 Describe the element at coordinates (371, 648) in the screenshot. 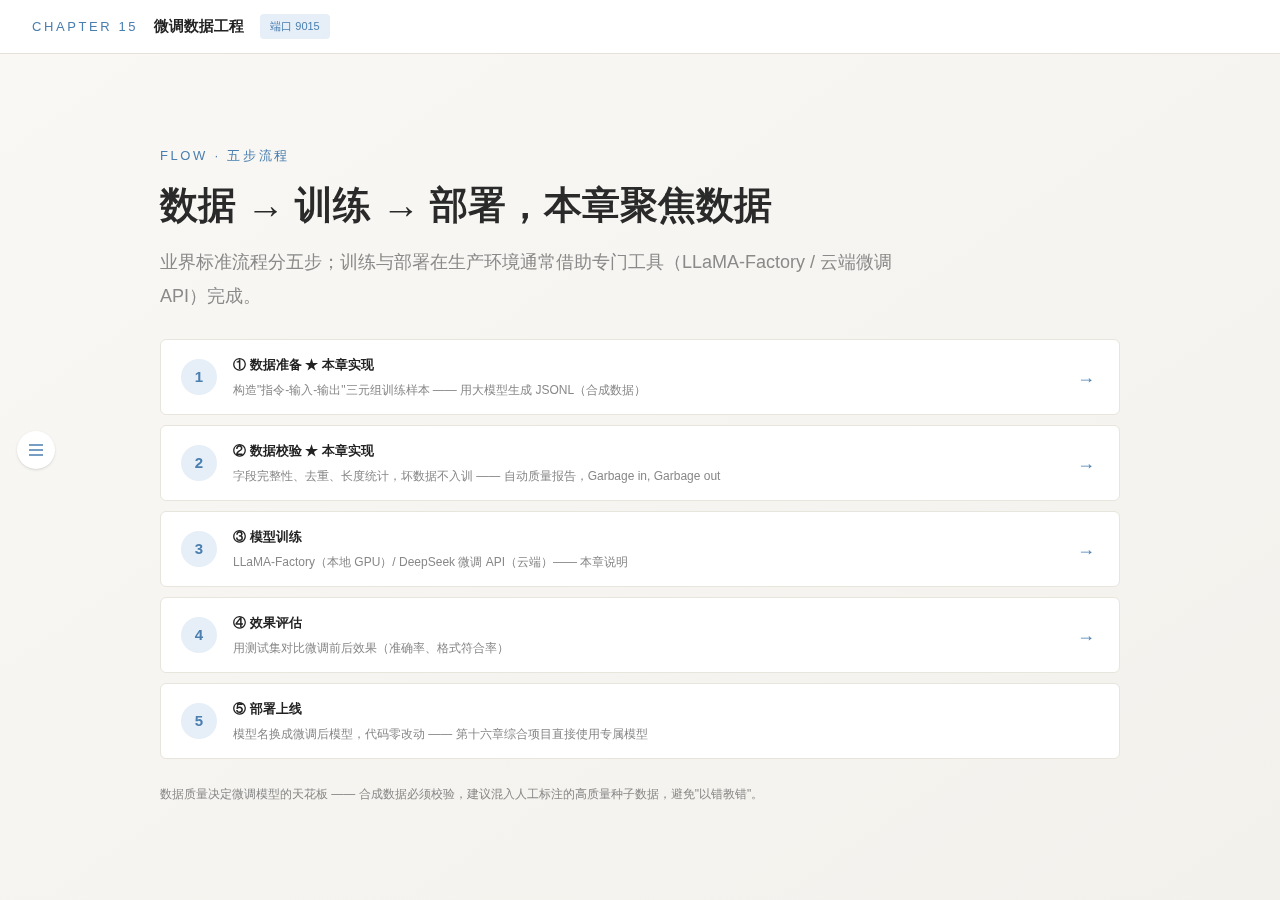

I see `step-description: 用测试集对比微调前后效果（准确率、格式符合率）` at that location.